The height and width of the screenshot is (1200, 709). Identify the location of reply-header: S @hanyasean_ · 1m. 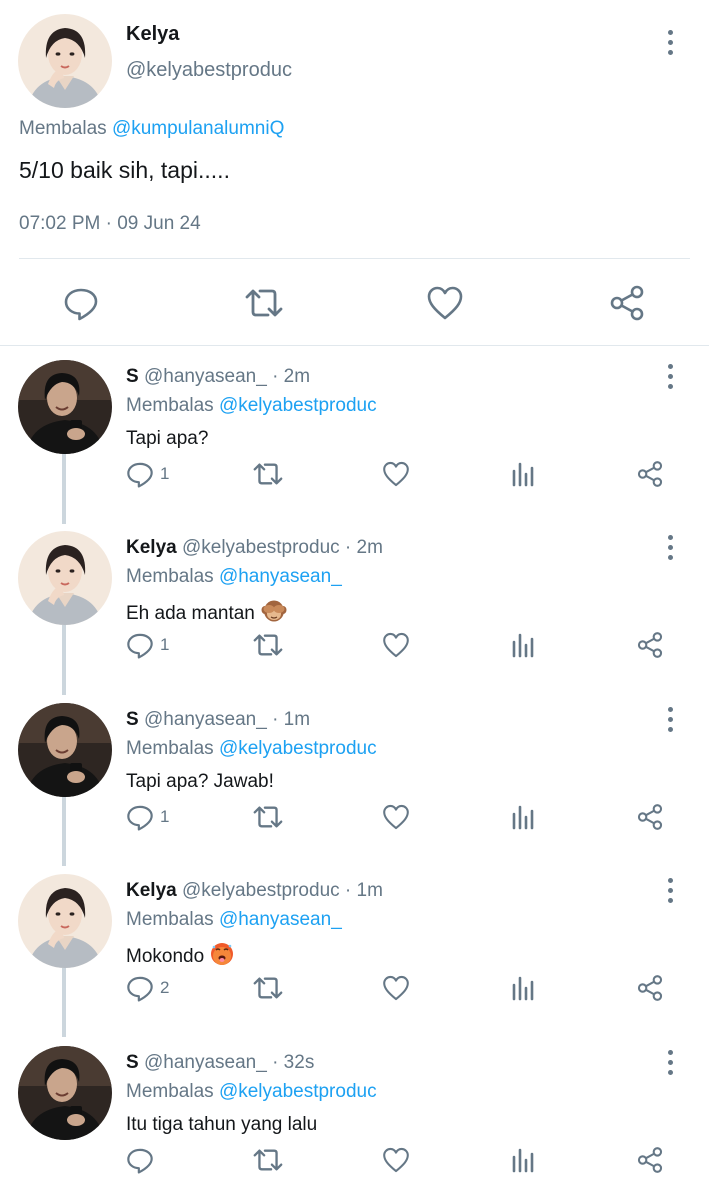
(218, 720).